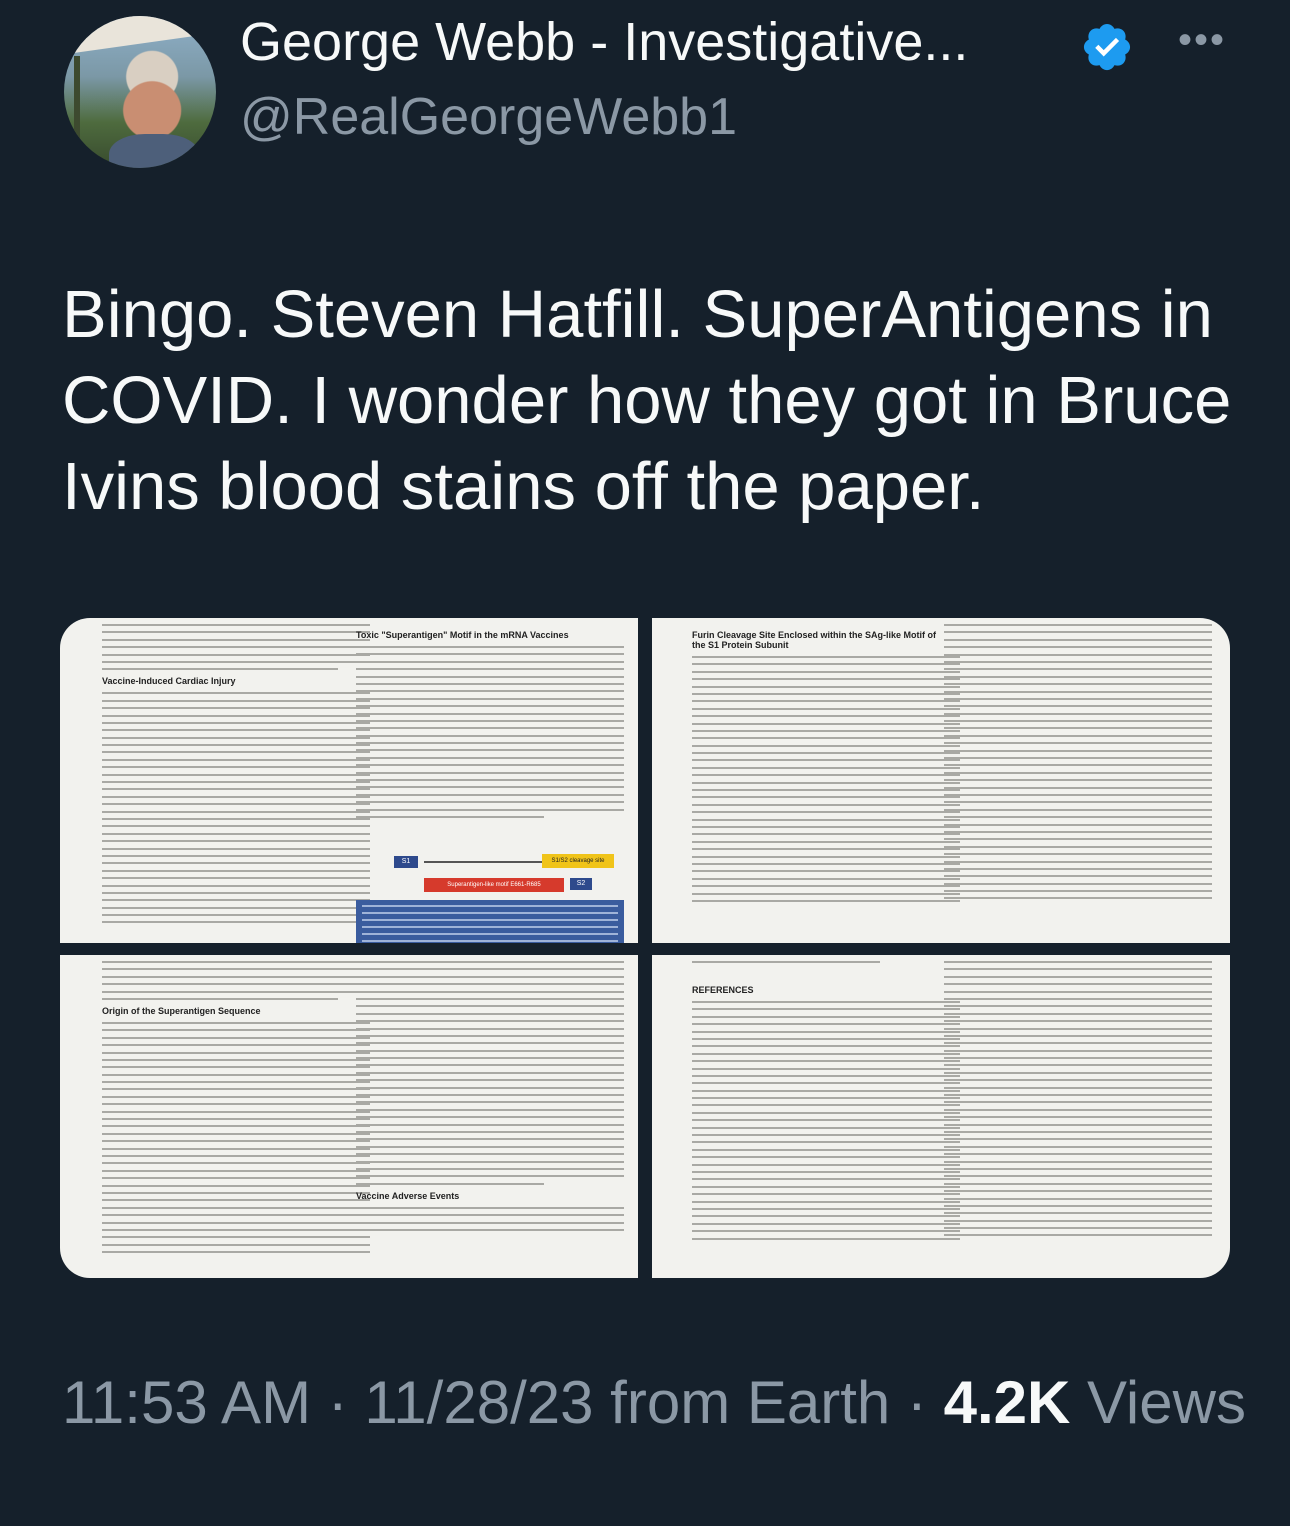 The width and height of the screenshot is (1290, 1526). I want to click on tweet-time: 11:53 AM, so click(186, 1402).